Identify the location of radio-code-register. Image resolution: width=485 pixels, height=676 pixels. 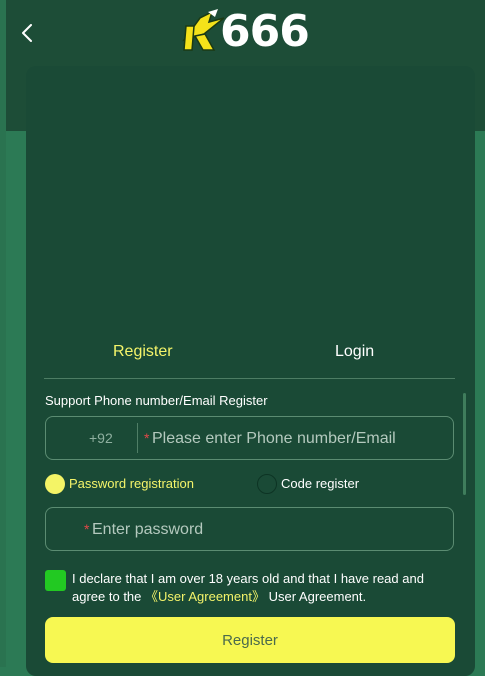
(267, 484).